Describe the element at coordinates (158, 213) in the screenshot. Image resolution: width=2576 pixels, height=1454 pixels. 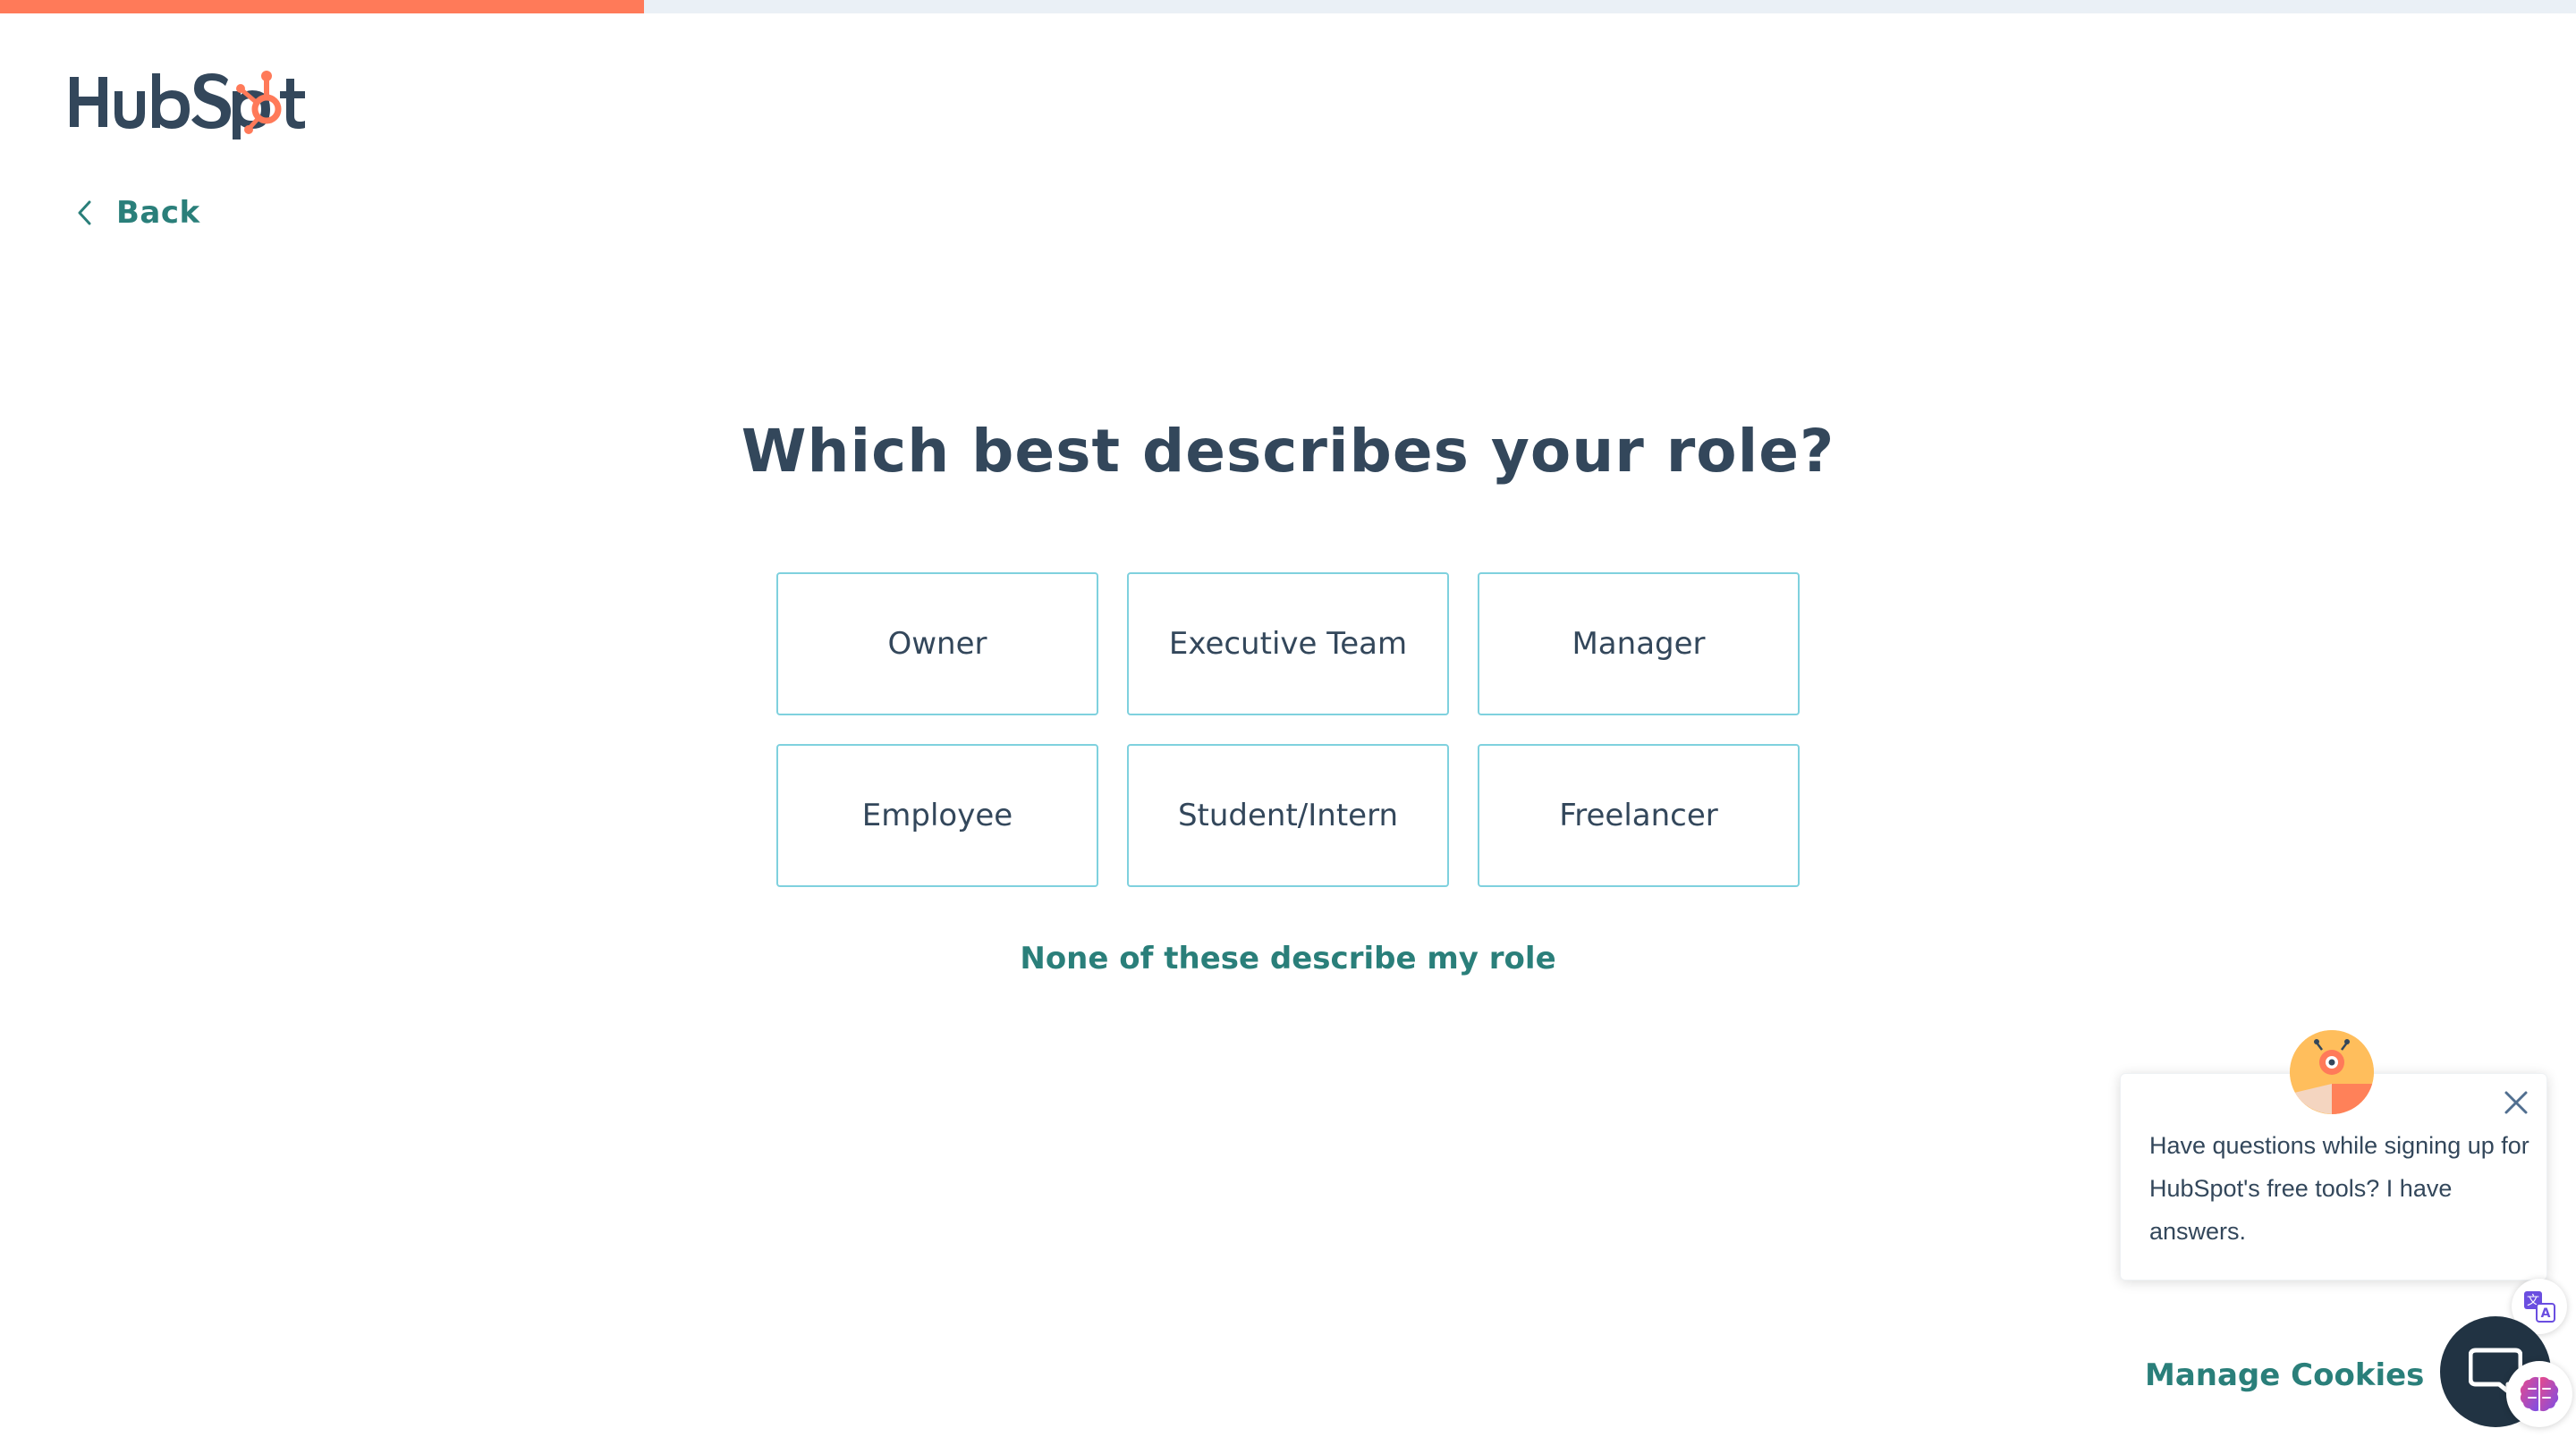
I see `back-label: Back` at that location.